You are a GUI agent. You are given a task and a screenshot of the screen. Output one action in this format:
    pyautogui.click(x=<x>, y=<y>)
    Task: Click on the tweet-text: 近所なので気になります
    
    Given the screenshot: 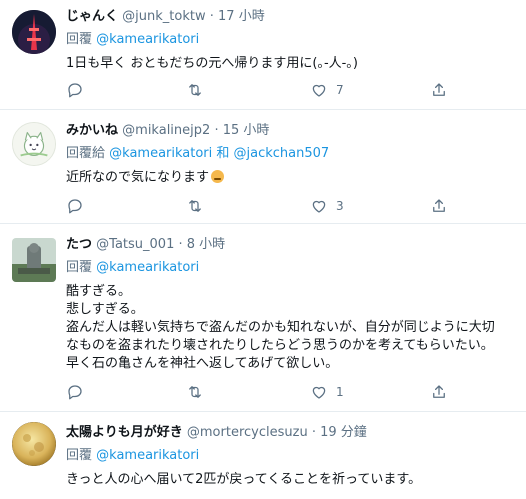 What is the action you would take?
    pyautogui.click(x=291, y=178)
    